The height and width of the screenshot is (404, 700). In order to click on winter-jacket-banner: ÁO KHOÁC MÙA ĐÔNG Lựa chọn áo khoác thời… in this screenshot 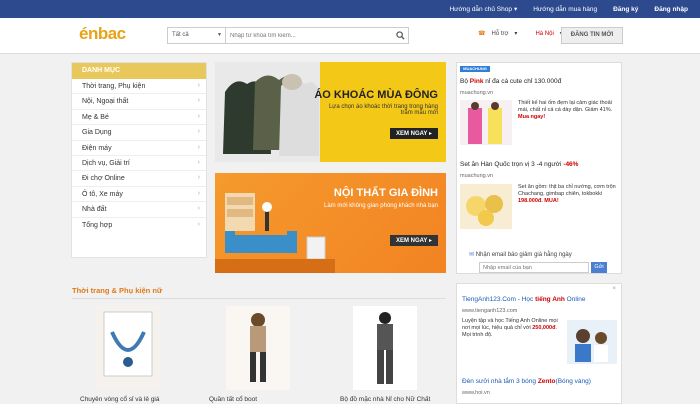, I will do `click(330, 112)`.